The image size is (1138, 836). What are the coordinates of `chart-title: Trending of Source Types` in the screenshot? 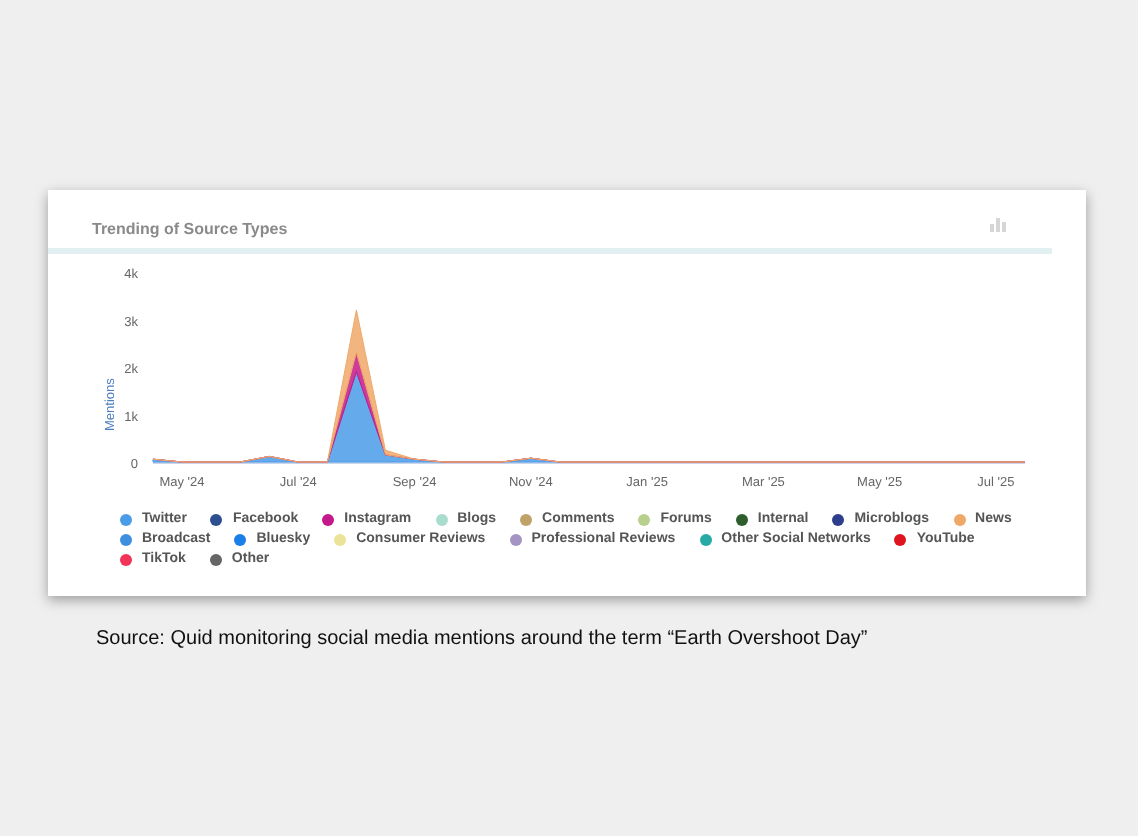 It's located at (190, 230).